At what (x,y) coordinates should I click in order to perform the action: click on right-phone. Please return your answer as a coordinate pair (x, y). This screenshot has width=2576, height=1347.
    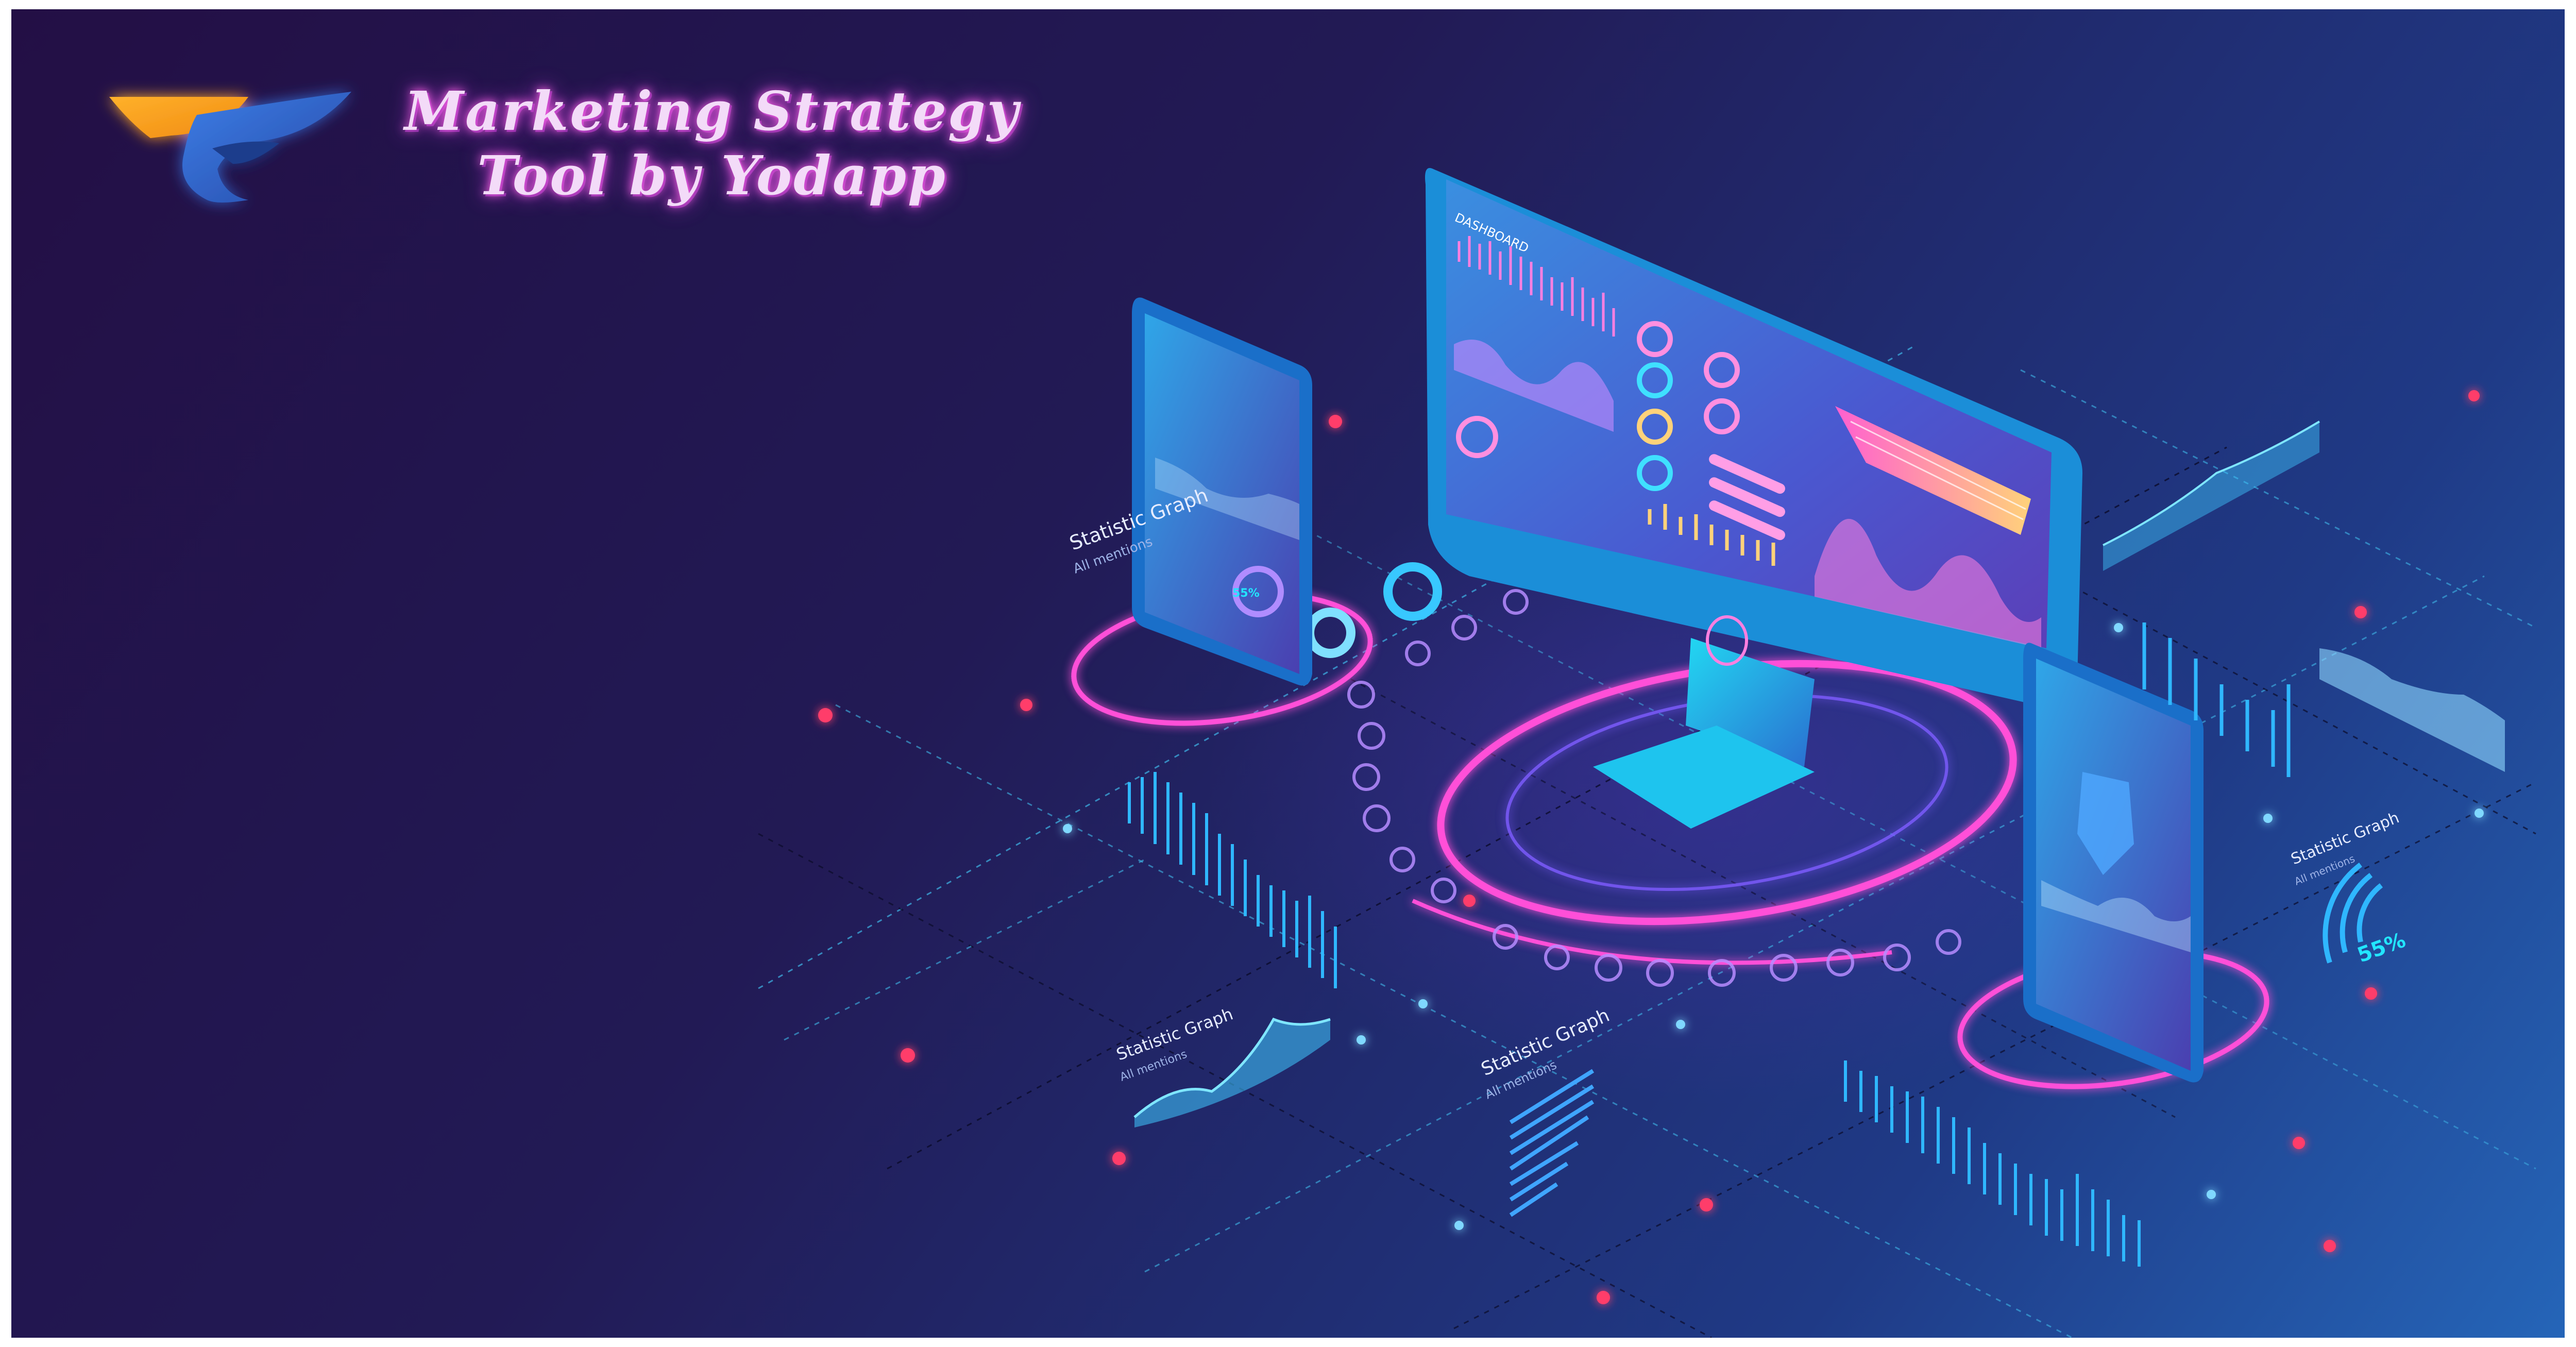
    Looking at the image, I should click on (2113, 863).